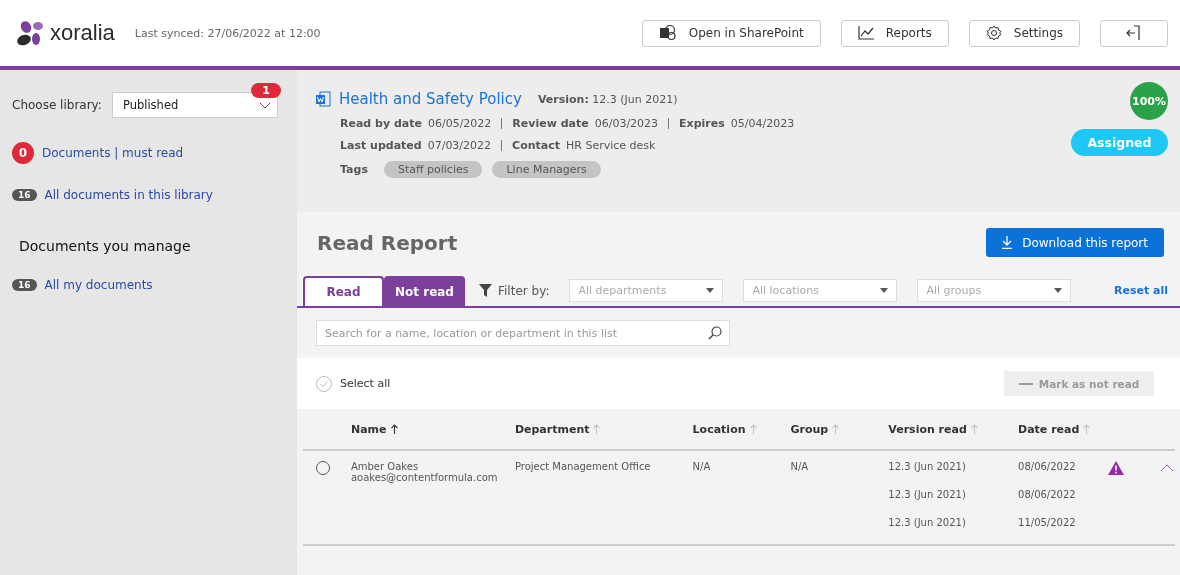  I want to click on notification-badge: 1, so click(266, 90).